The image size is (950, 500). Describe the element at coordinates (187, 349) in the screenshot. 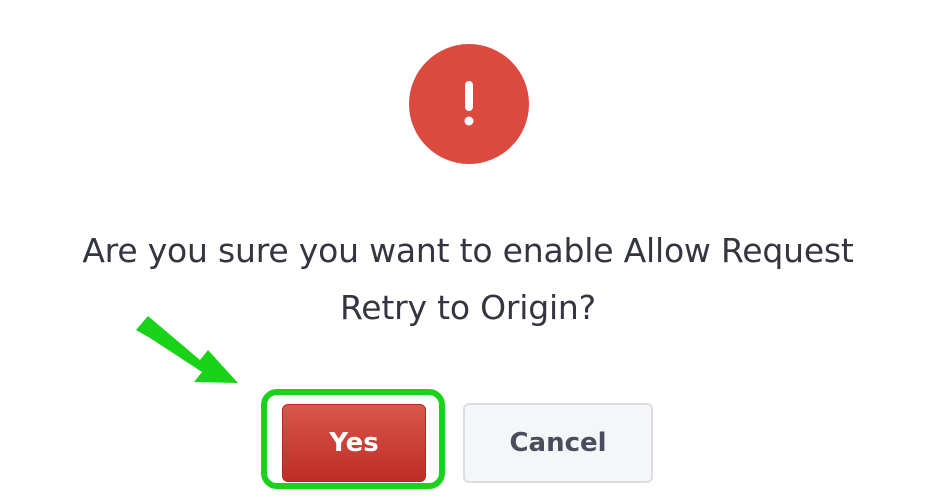

I see `arrow-pointer-icon` at that location.